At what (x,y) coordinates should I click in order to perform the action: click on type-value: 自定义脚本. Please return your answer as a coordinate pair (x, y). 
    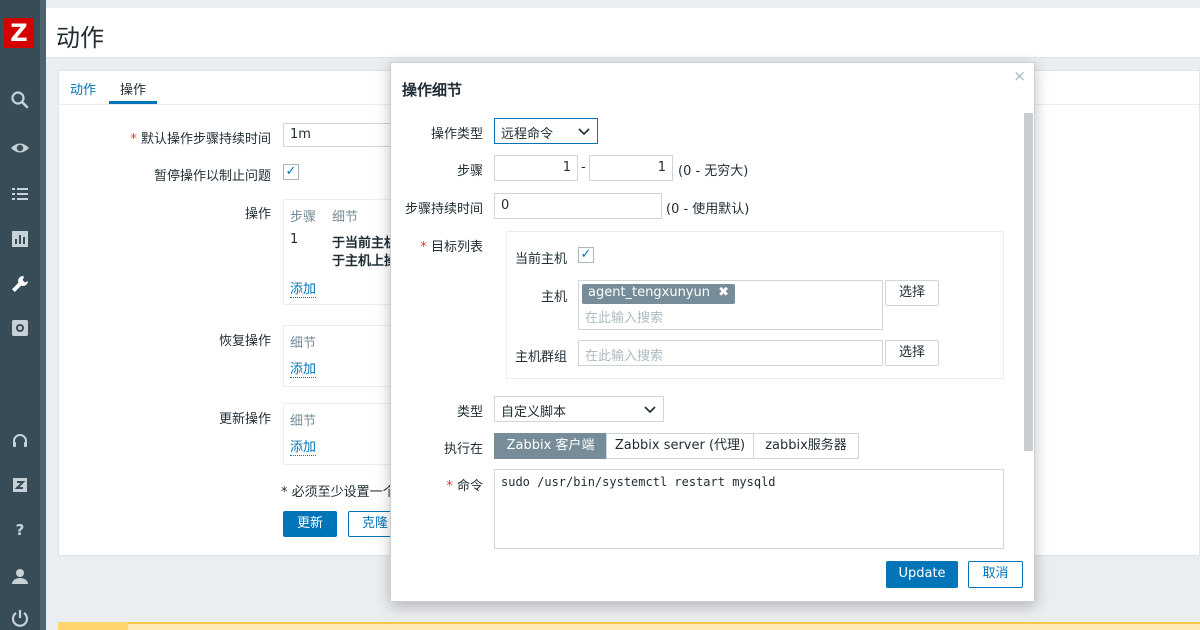
    Looking at the image, I should click on (534, 412).